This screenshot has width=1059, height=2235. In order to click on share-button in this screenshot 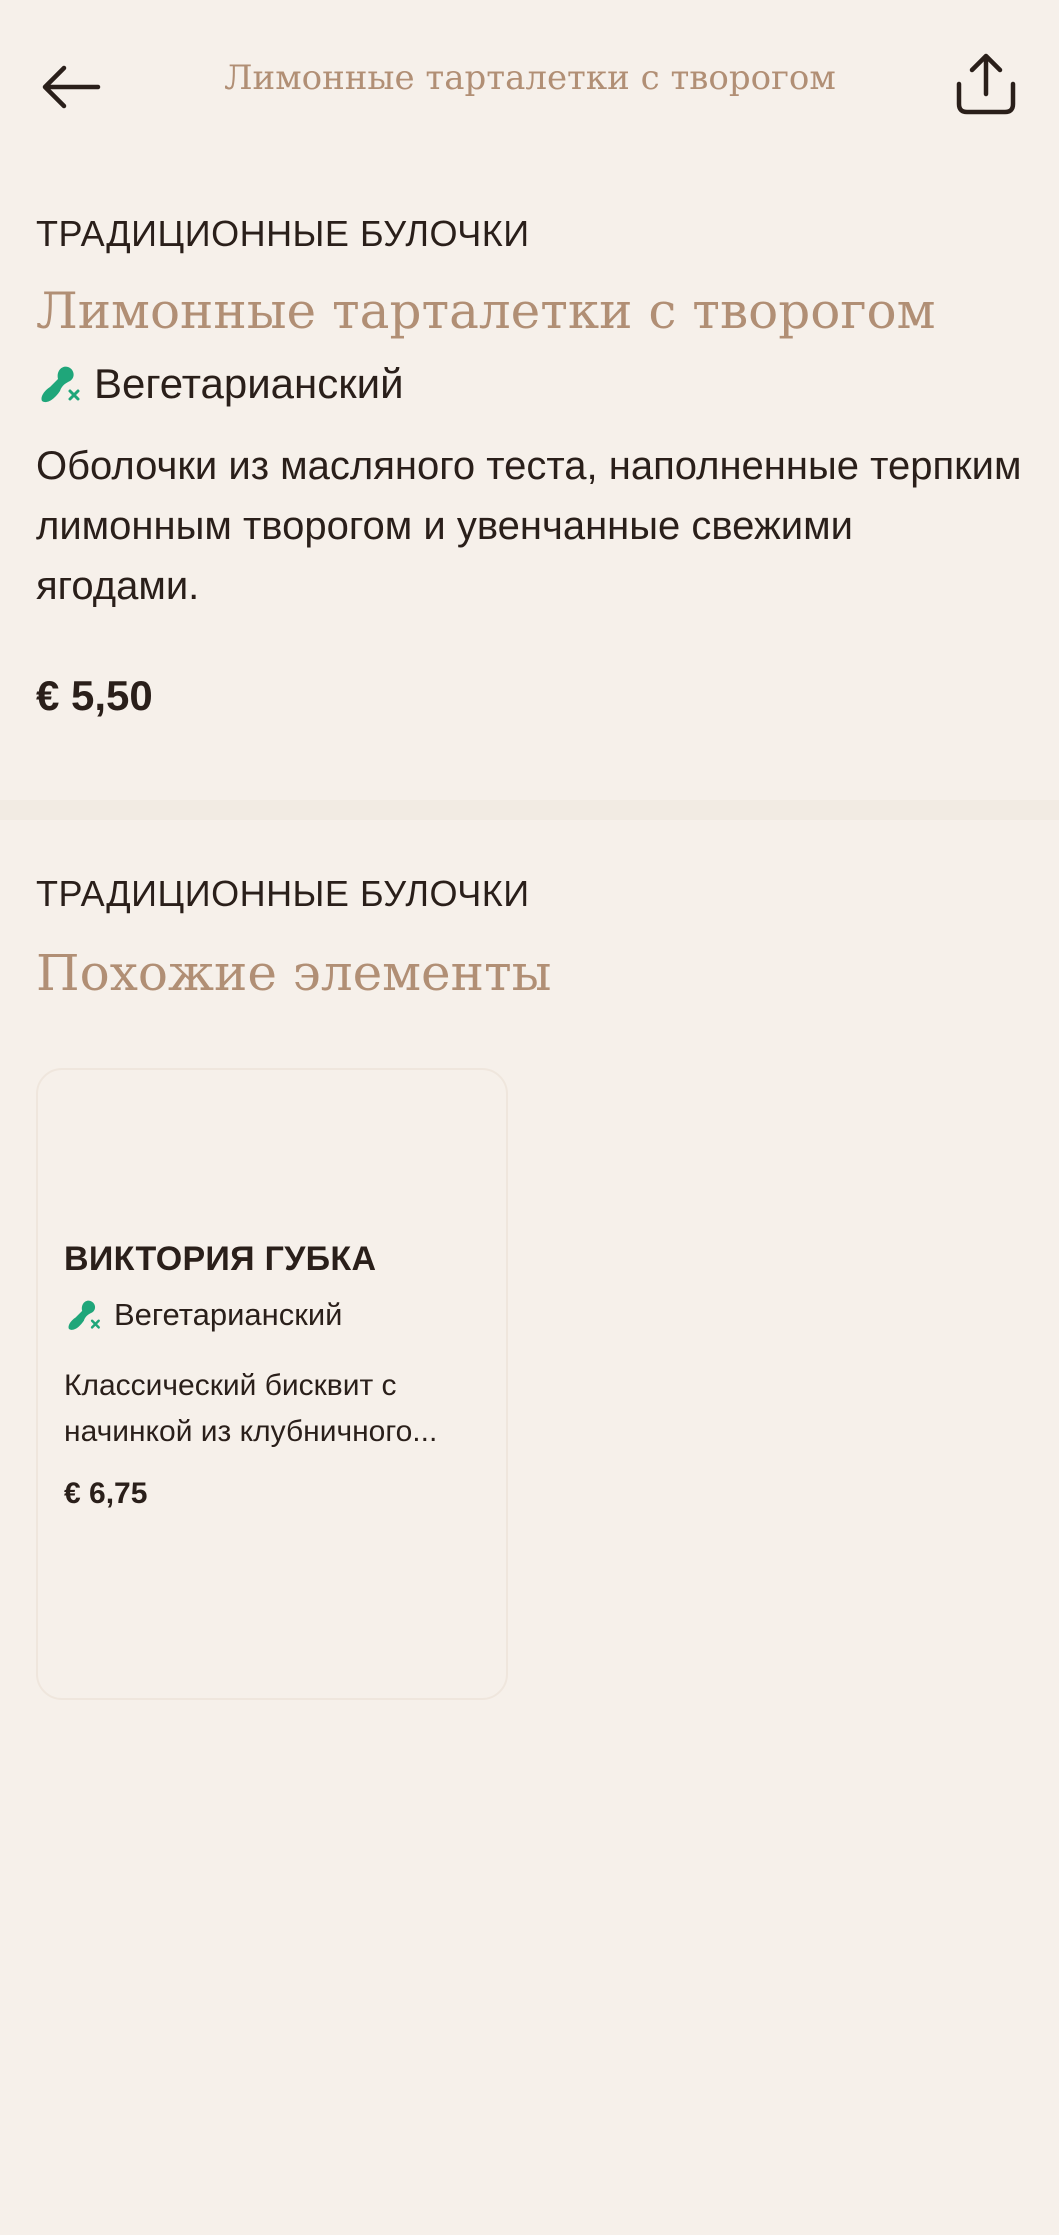, I will do `click(986, 84)`.